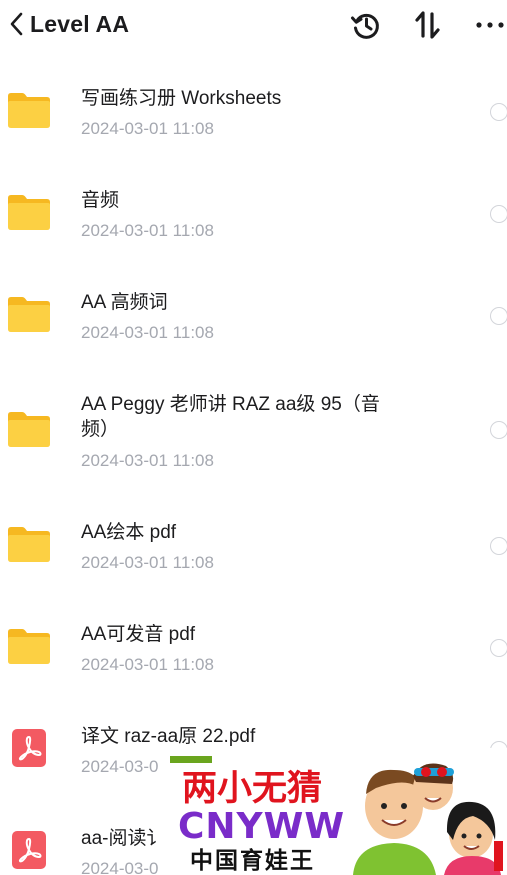 This screenshot has width=507, height=875. I want to click on chevron-left-icon, so click(16, 24).